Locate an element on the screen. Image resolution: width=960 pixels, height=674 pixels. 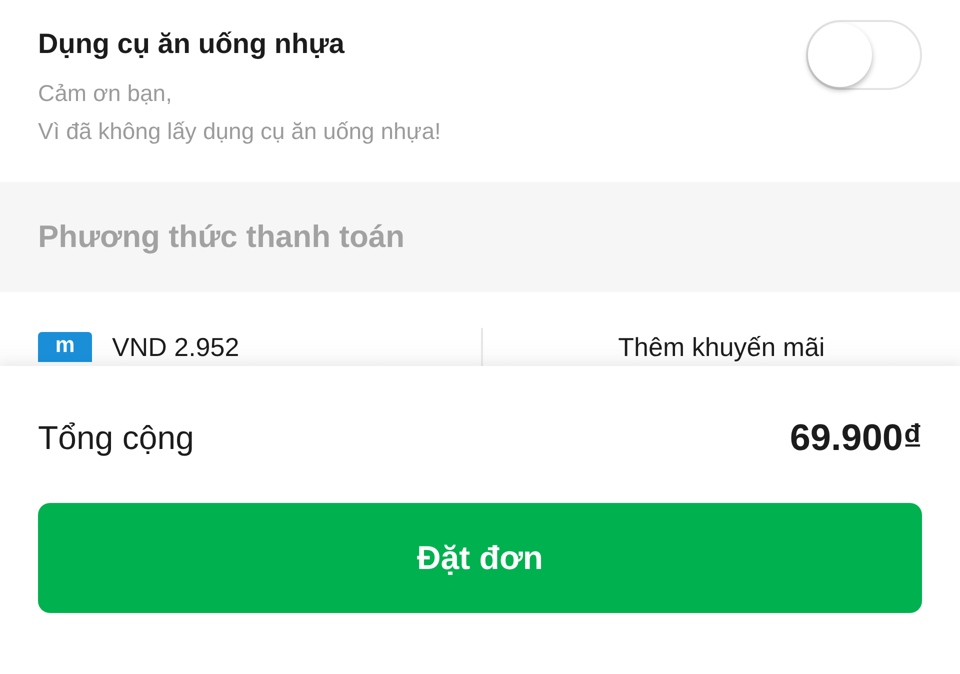
total-label: Tổng cộng is located at coordinates (116, 438).